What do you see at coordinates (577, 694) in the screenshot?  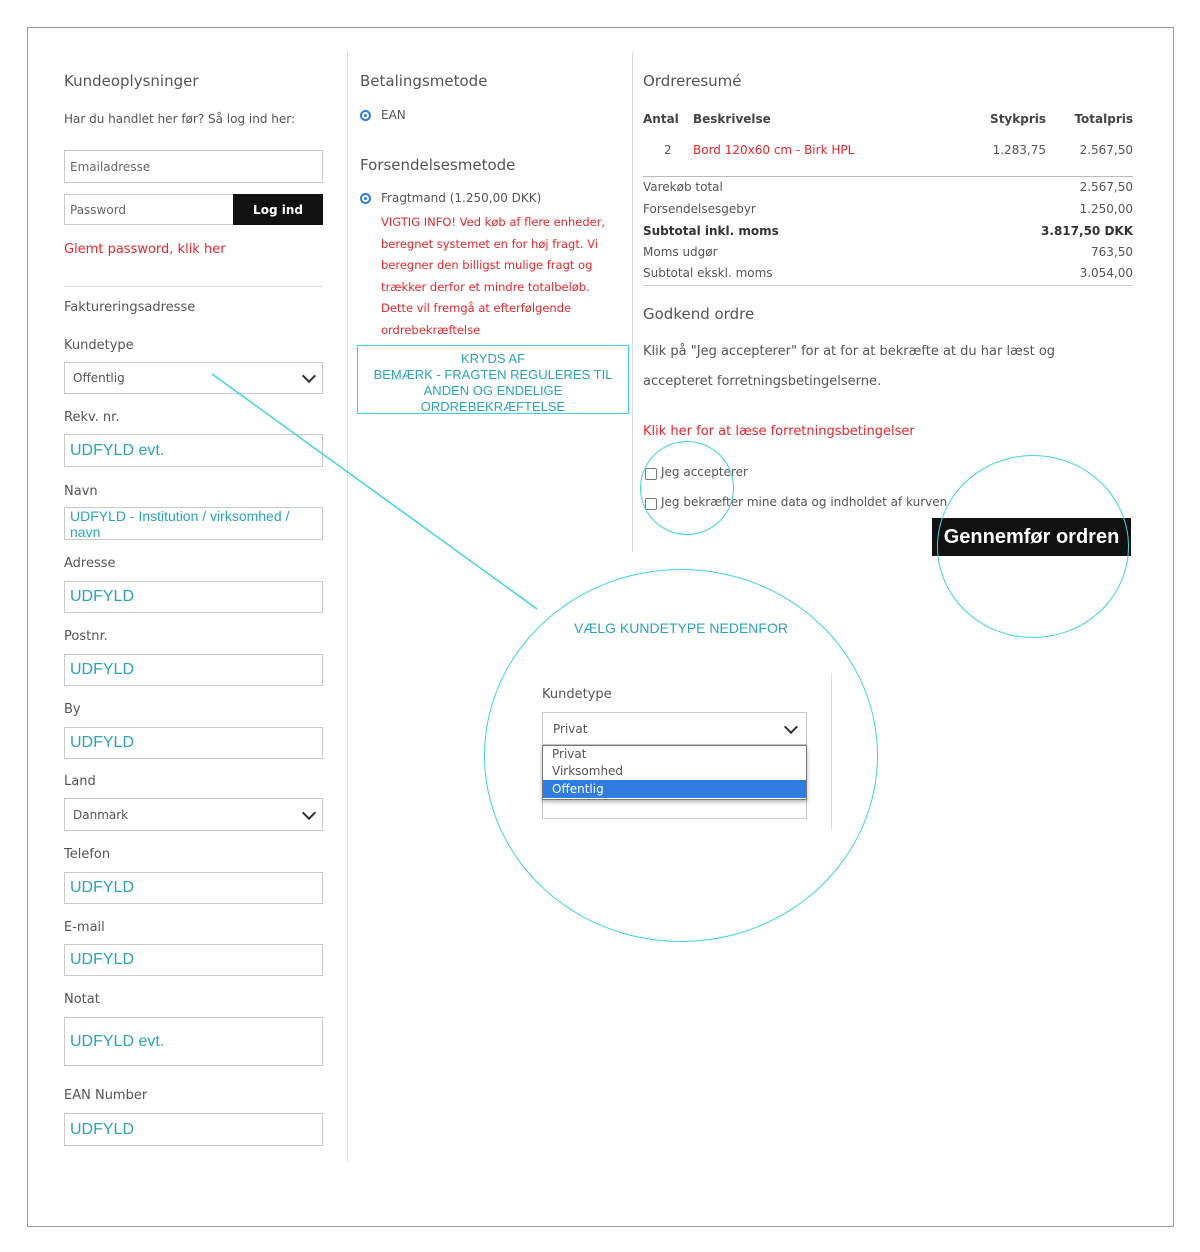 I see `zoom-kundetype-label: Kundetype` at bounding box center [577, 694].